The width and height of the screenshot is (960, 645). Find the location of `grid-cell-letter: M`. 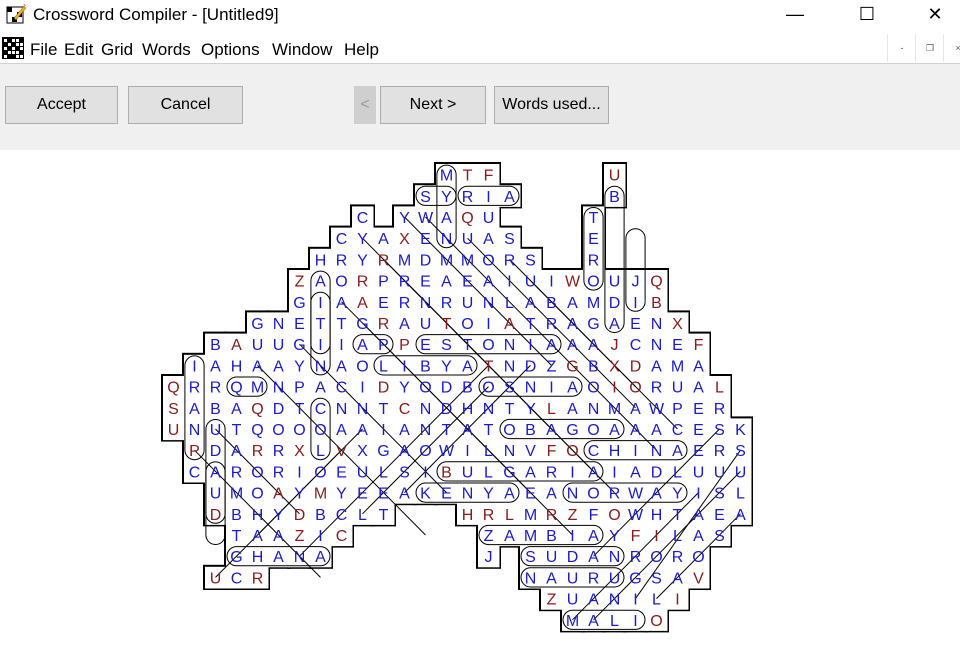

grid-cell-letter: M is located at coordinates (320, 494).